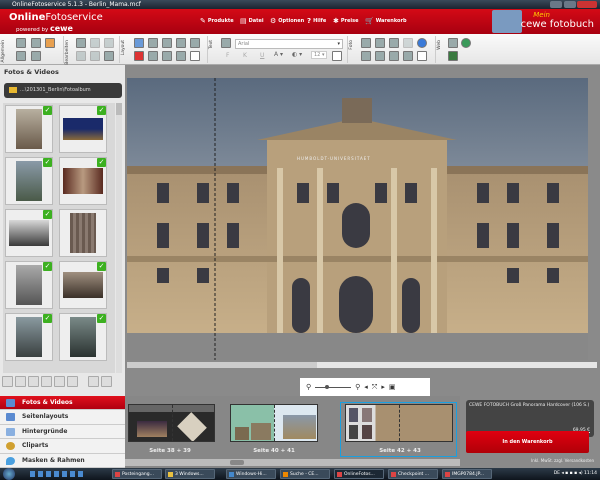 This screenshot has height=480, width=600. I want to click on menu-preise: ✱ Preise, so click(345, 21).